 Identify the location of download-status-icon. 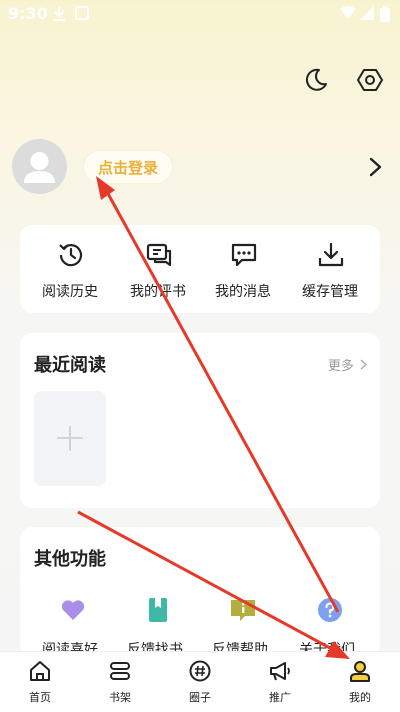
(59, 14).